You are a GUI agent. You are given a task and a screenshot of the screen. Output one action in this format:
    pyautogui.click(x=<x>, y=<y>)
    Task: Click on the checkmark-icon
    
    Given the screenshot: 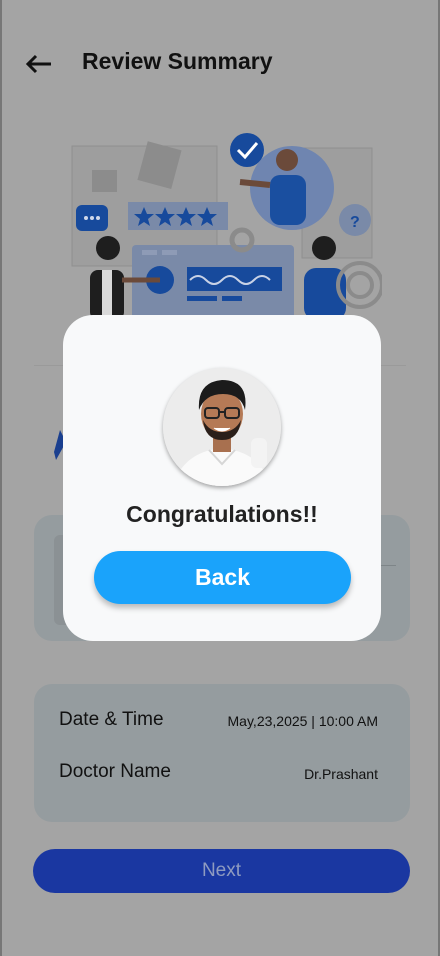 What is the action you would take?
    pyautogui.click(x=247, y=150)
    